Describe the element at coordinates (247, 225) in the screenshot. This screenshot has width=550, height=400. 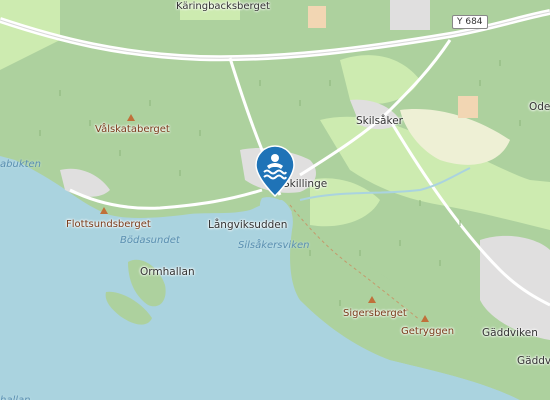
I see `label-langviksudden: Långviksudden` at that location.